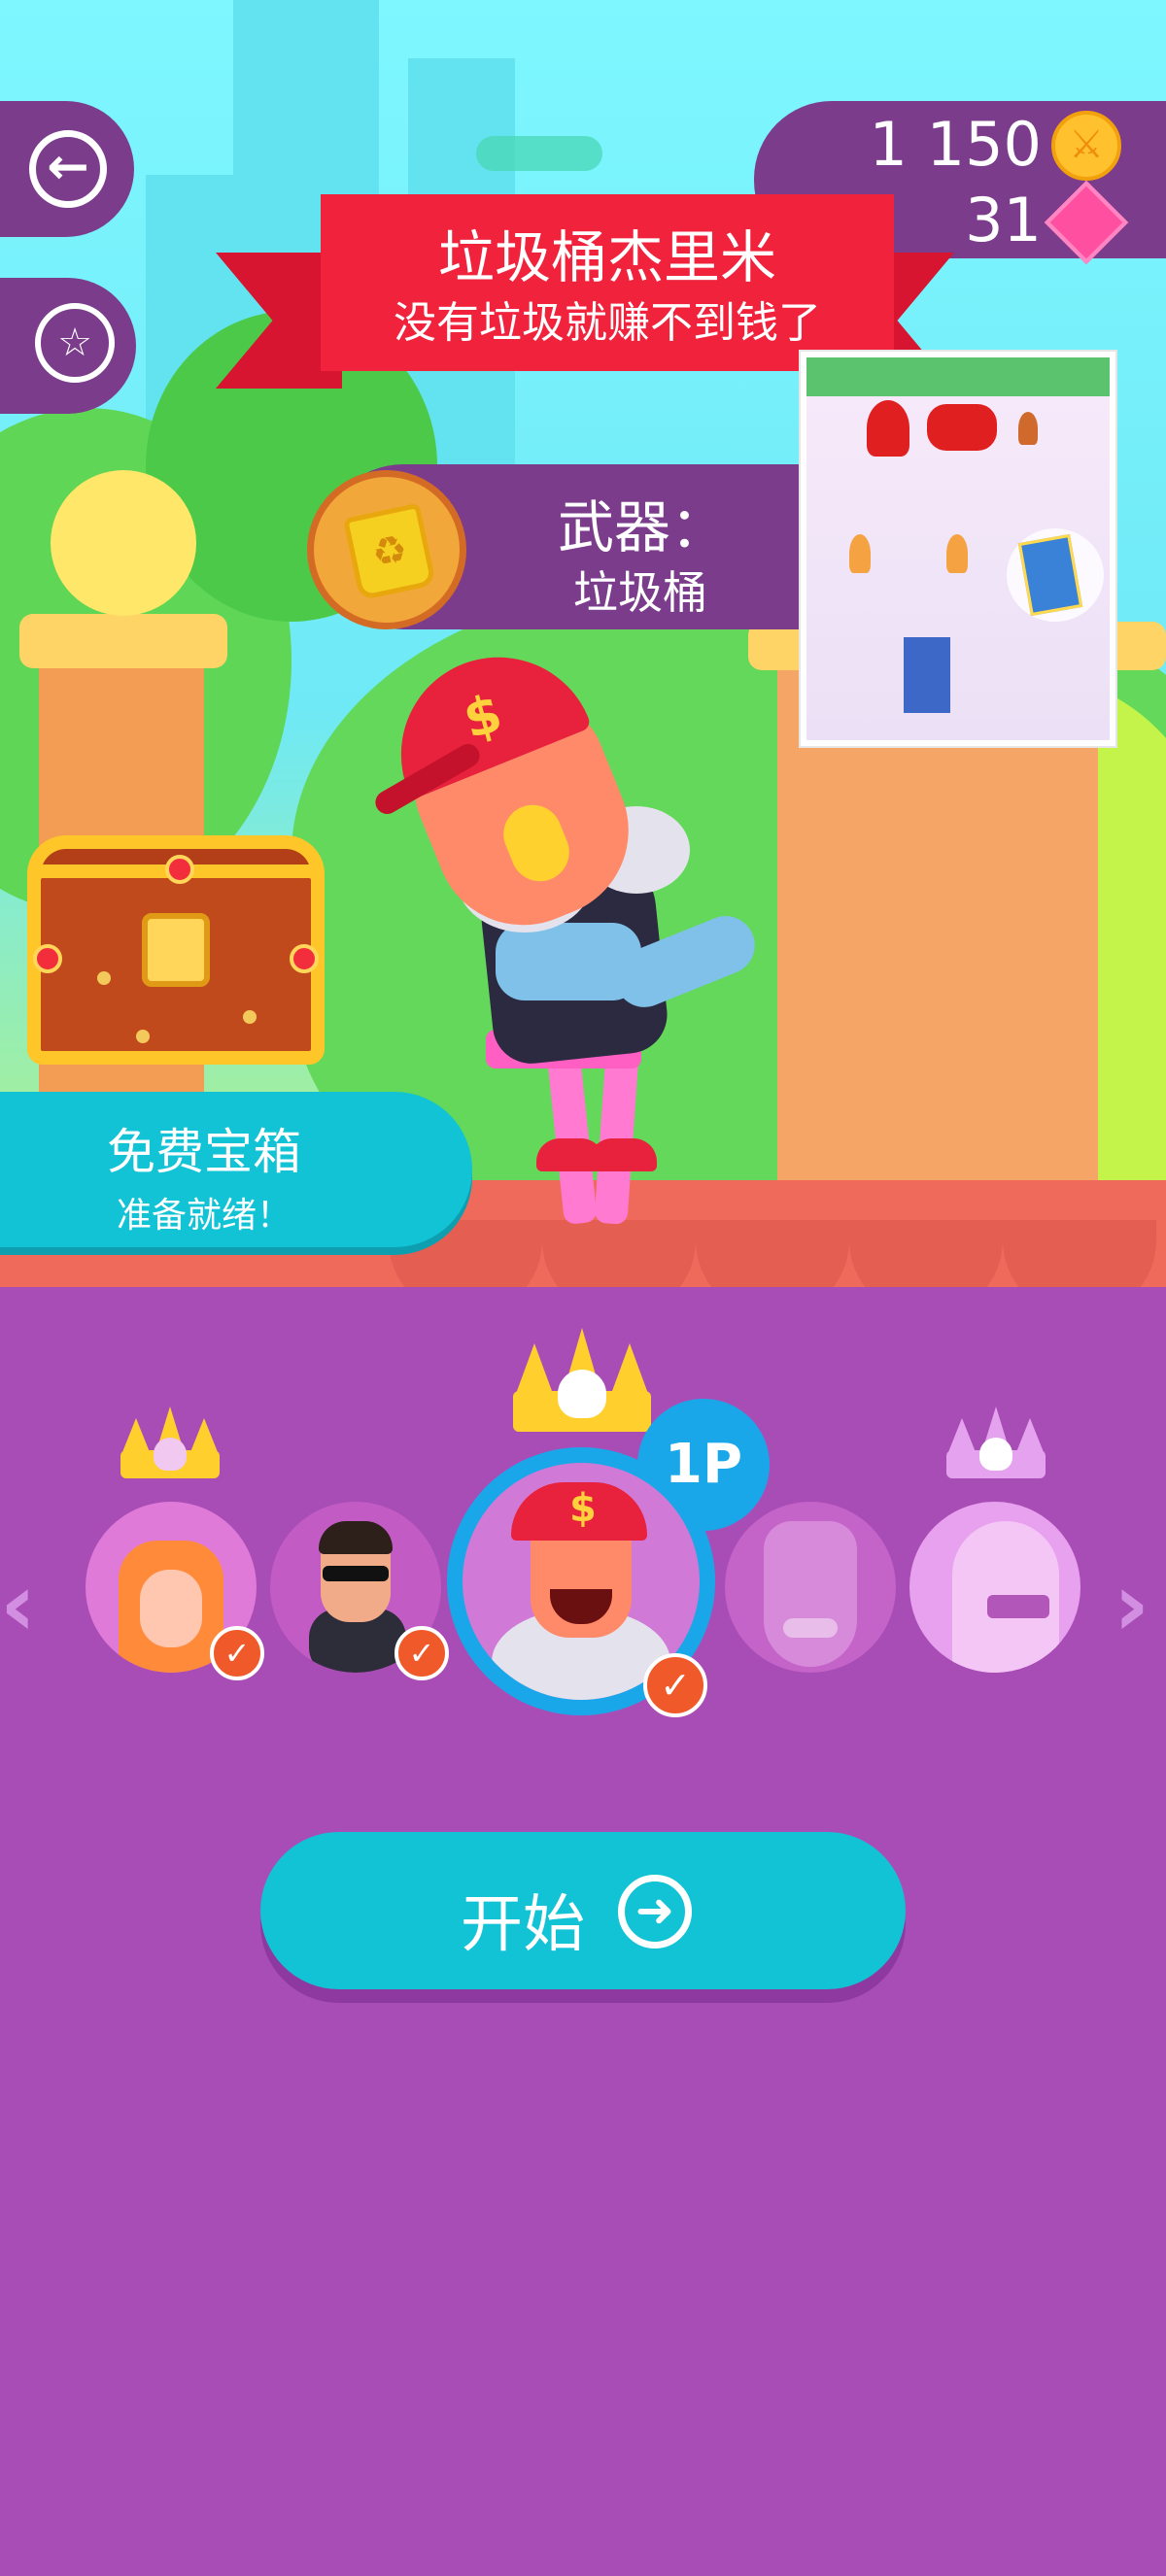  Describe the element at coordinates (204, 1216) in the screenshot. I see `free-chest-status: 准备就绪！` at that location.